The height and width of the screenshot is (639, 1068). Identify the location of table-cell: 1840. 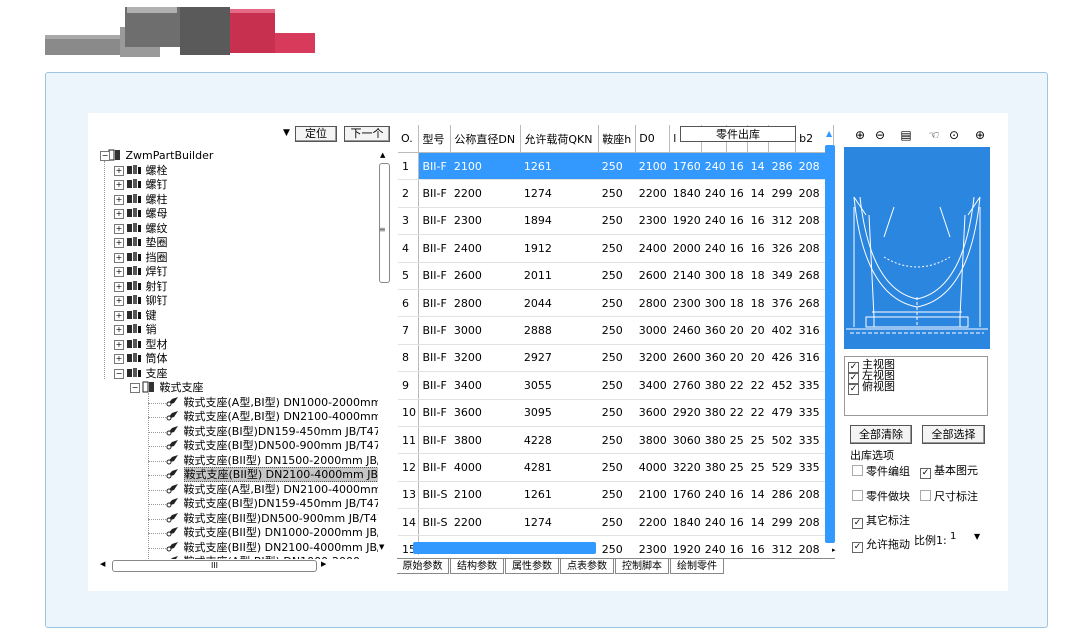
(685, 522).